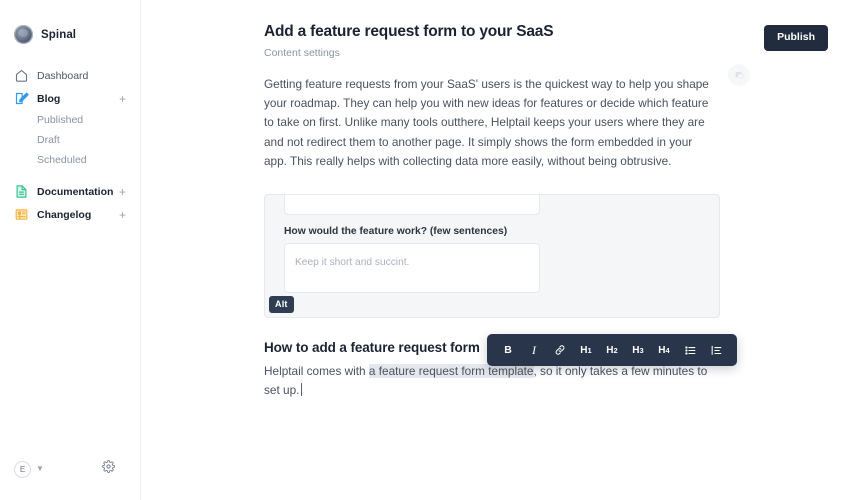 Image resolution: width=850 pixels, height=500 pixels. Describe the element at coordinates (302, 390) in the screenshot. I see `text-caret` at that location.